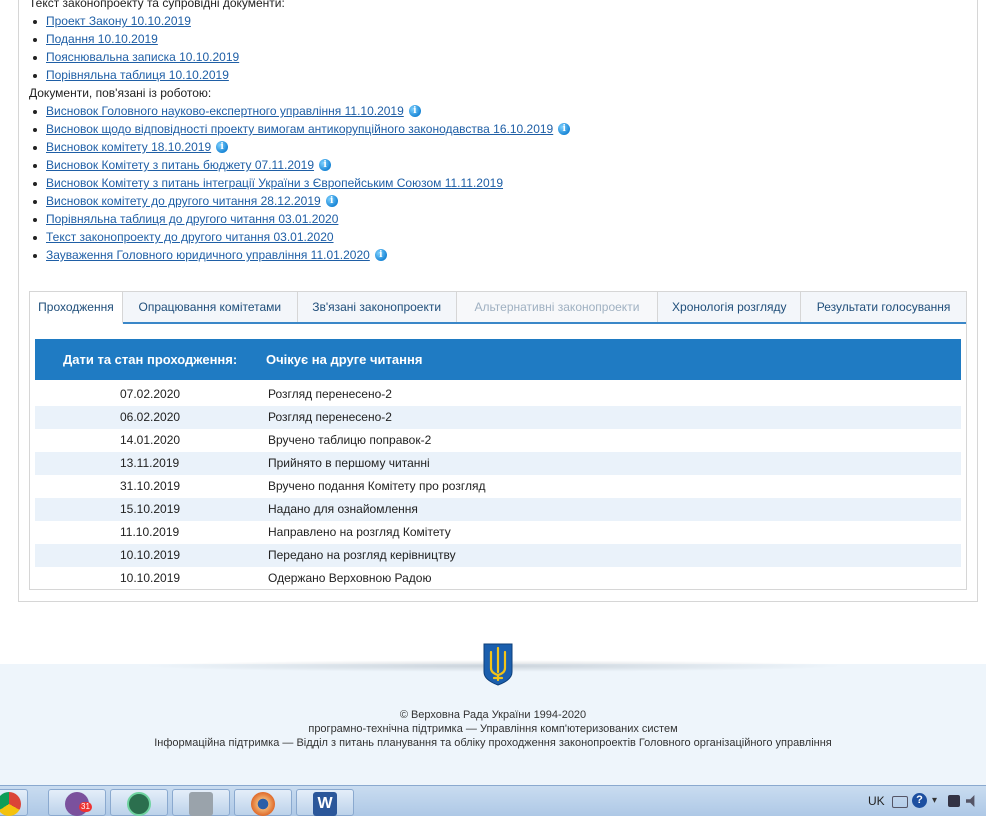 The width and height of the screenshot is (986, 816). Describe the element at coordinates (498, 394) in the screenshot. I see `table-row: 07.02.2020 Розгляд перенесено-2` at that location.